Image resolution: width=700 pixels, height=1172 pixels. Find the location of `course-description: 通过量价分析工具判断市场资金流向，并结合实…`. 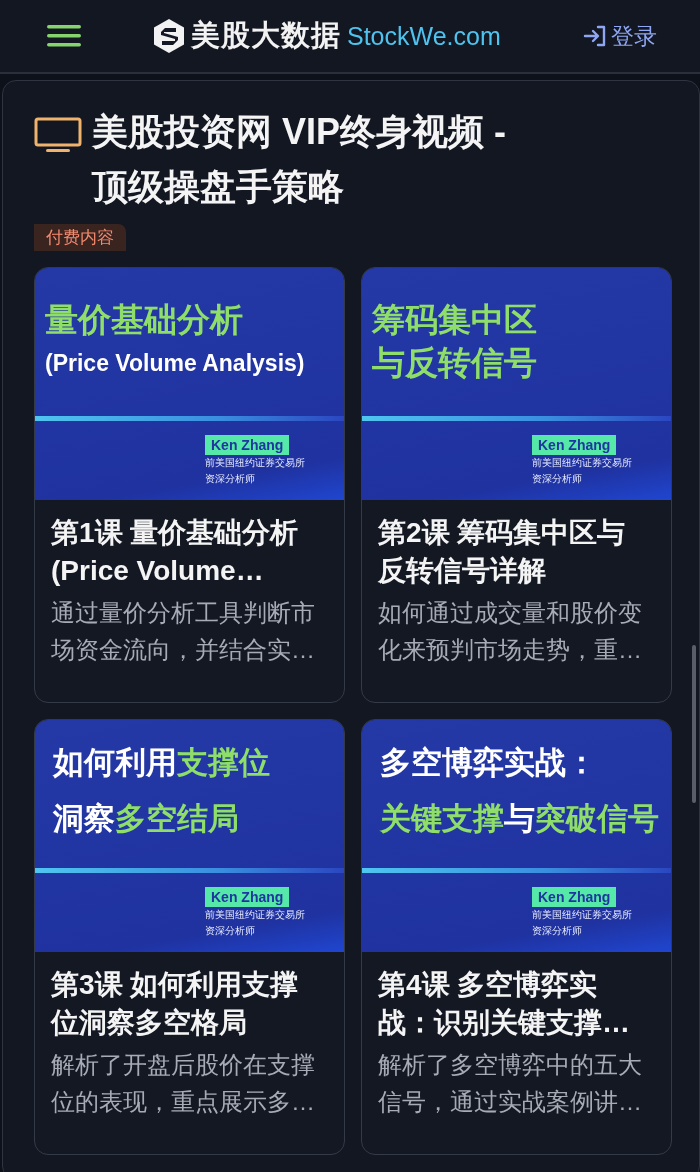

course-description: 通过量价分析工具判断市场资金流向，并结合实… is located at coordinates (183, 631).